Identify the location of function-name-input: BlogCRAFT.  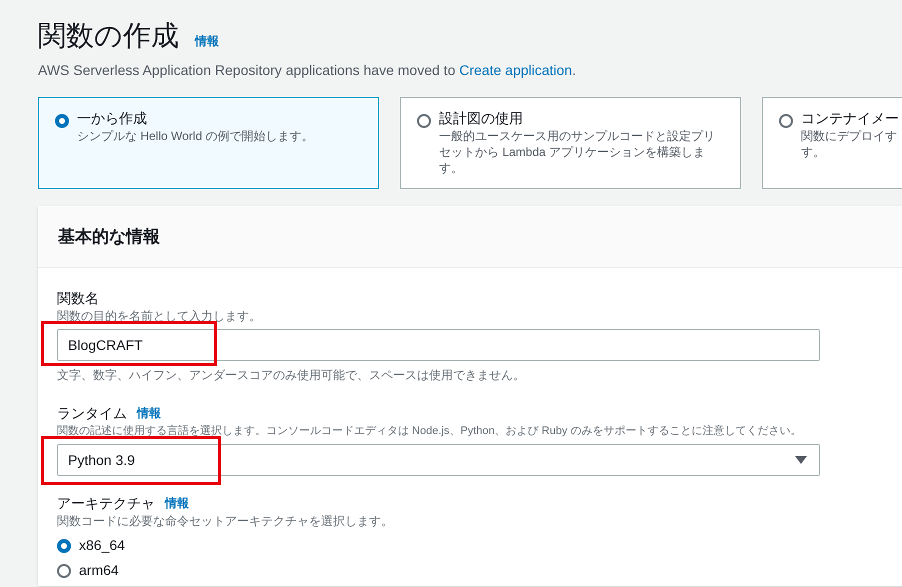
(438, 345).